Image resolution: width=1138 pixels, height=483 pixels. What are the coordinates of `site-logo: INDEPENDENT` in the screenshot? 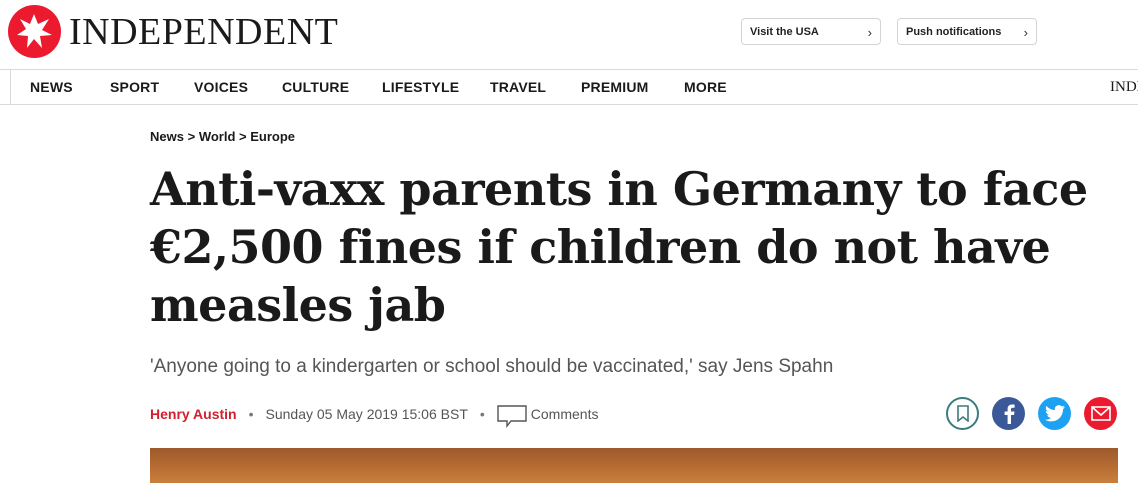 It's located at (173, 31).